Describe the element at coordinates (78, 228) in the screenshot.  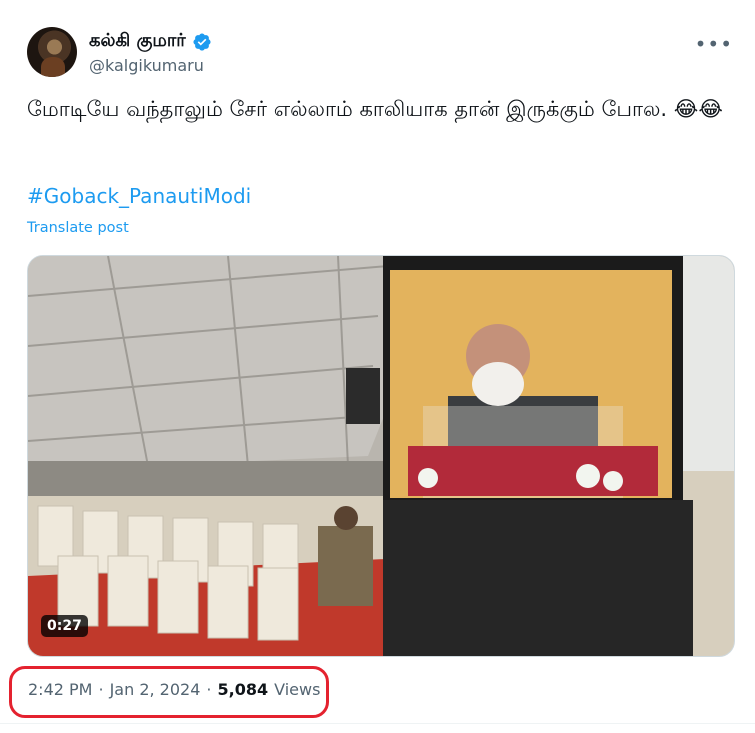
I see `translate-post-link: Translate post` at that location.